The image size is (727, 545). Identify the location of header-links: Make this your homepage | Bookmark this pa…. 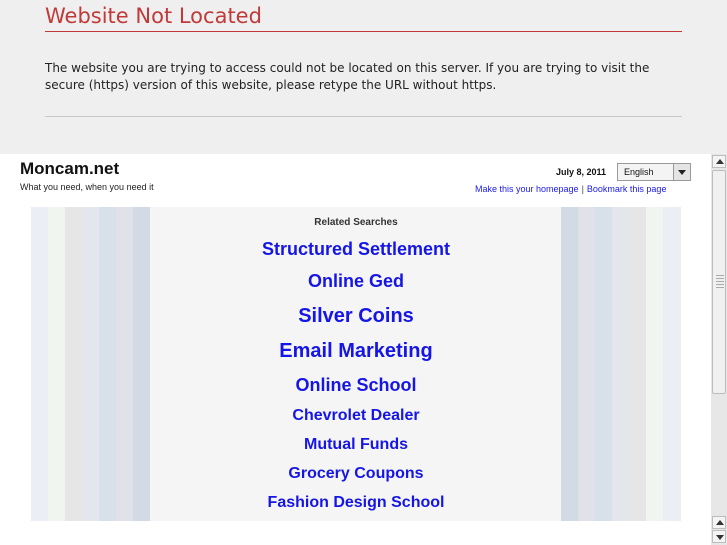
(570, 189).